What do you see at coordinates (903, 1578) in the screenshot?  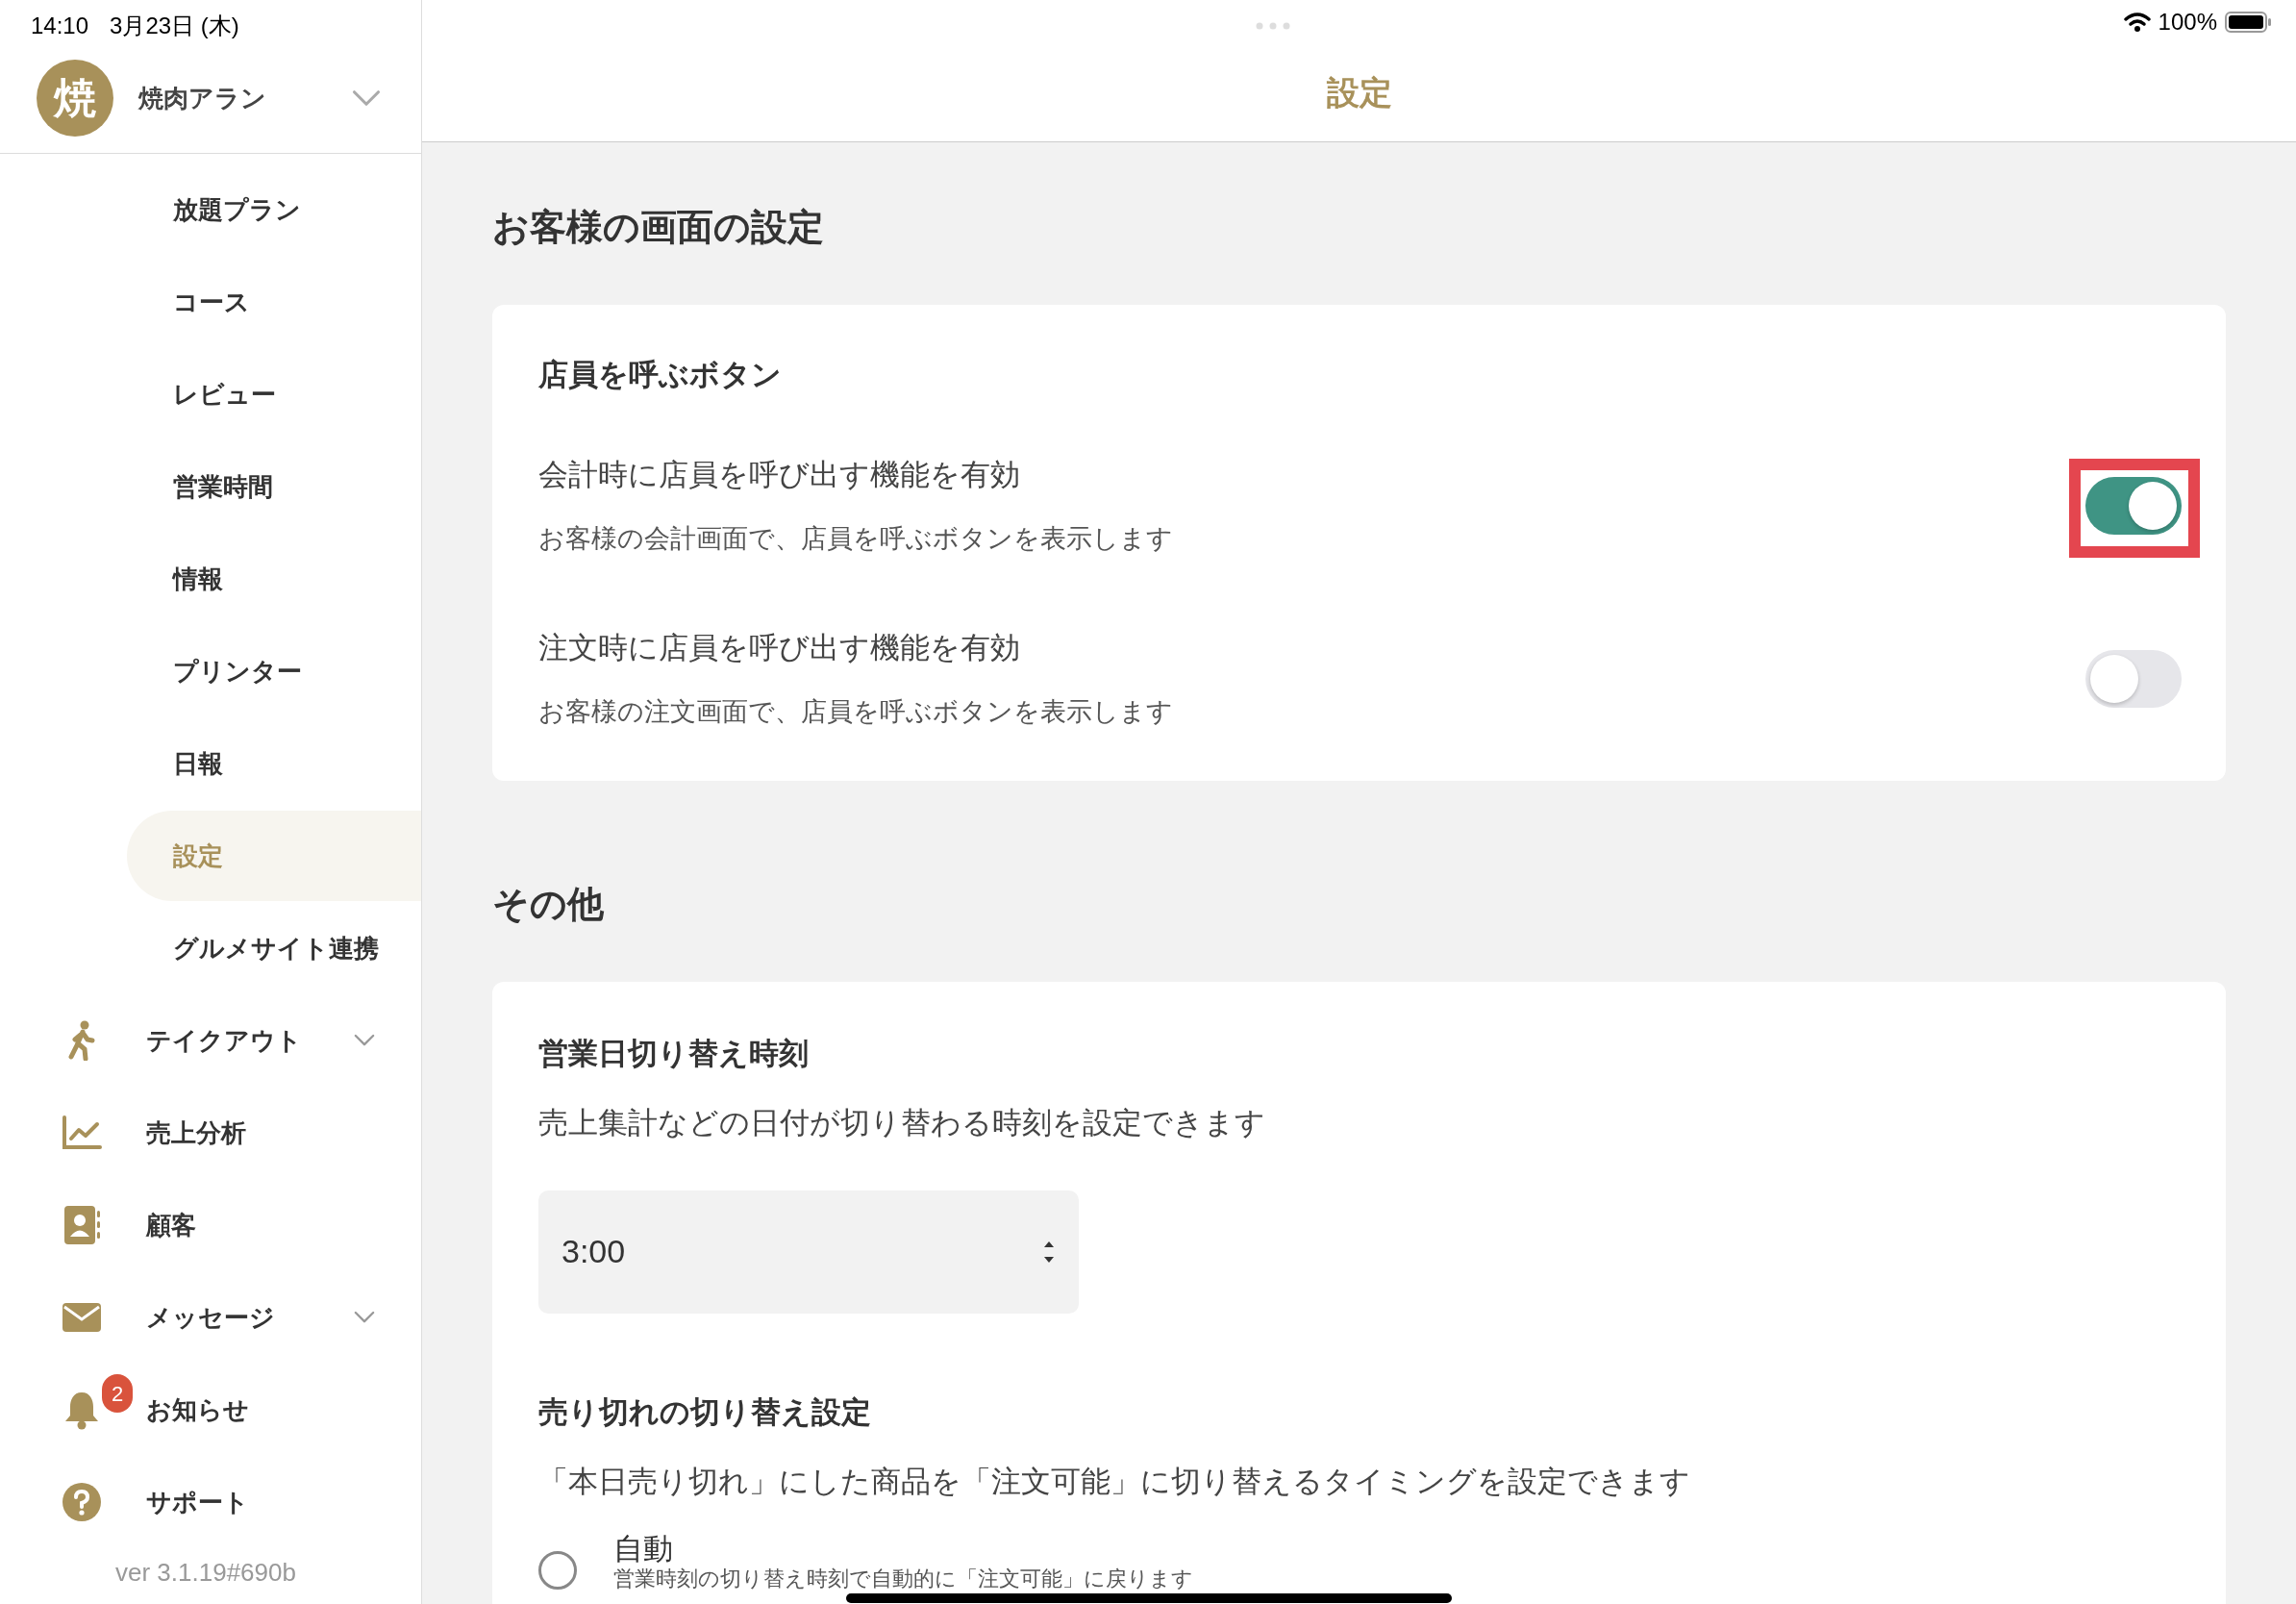 I see `option-description: 営業時刻の切り替え時刻で自動的に「注文可能」に戻ります` at bounding box center [903, 1578].